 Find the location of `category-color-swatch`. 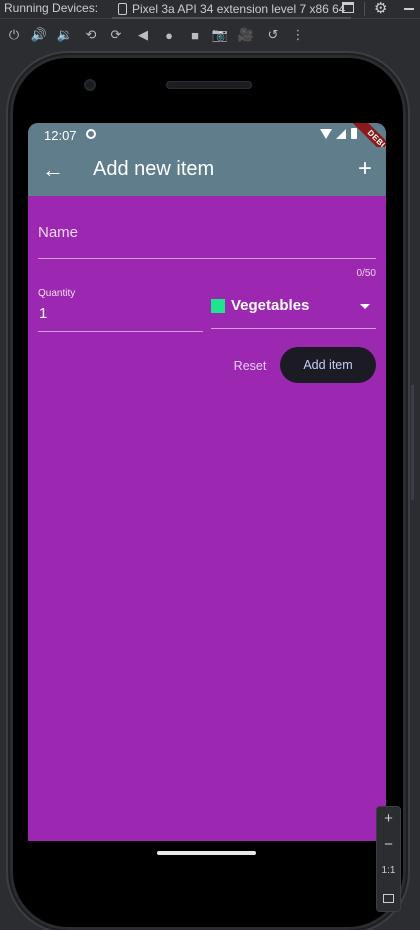

category-color-swatch is located at coordinates (218, 306).